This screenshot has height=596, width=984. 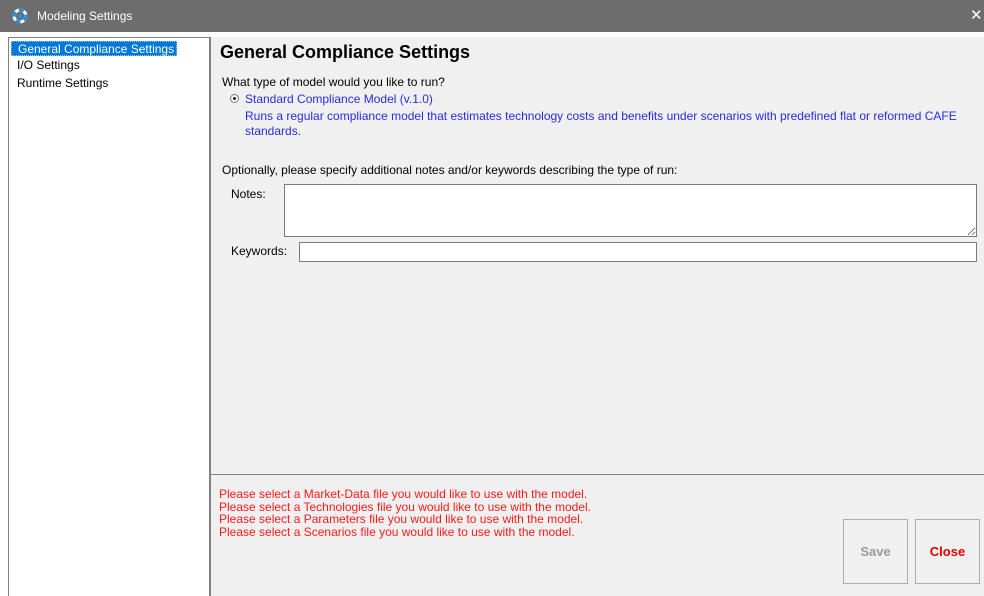 What do you see at coordinates (60, 83) in the screenshot?
I see `sidebar-item-runtime-settings: Runtime Settings` at bounding box center [60, 83].